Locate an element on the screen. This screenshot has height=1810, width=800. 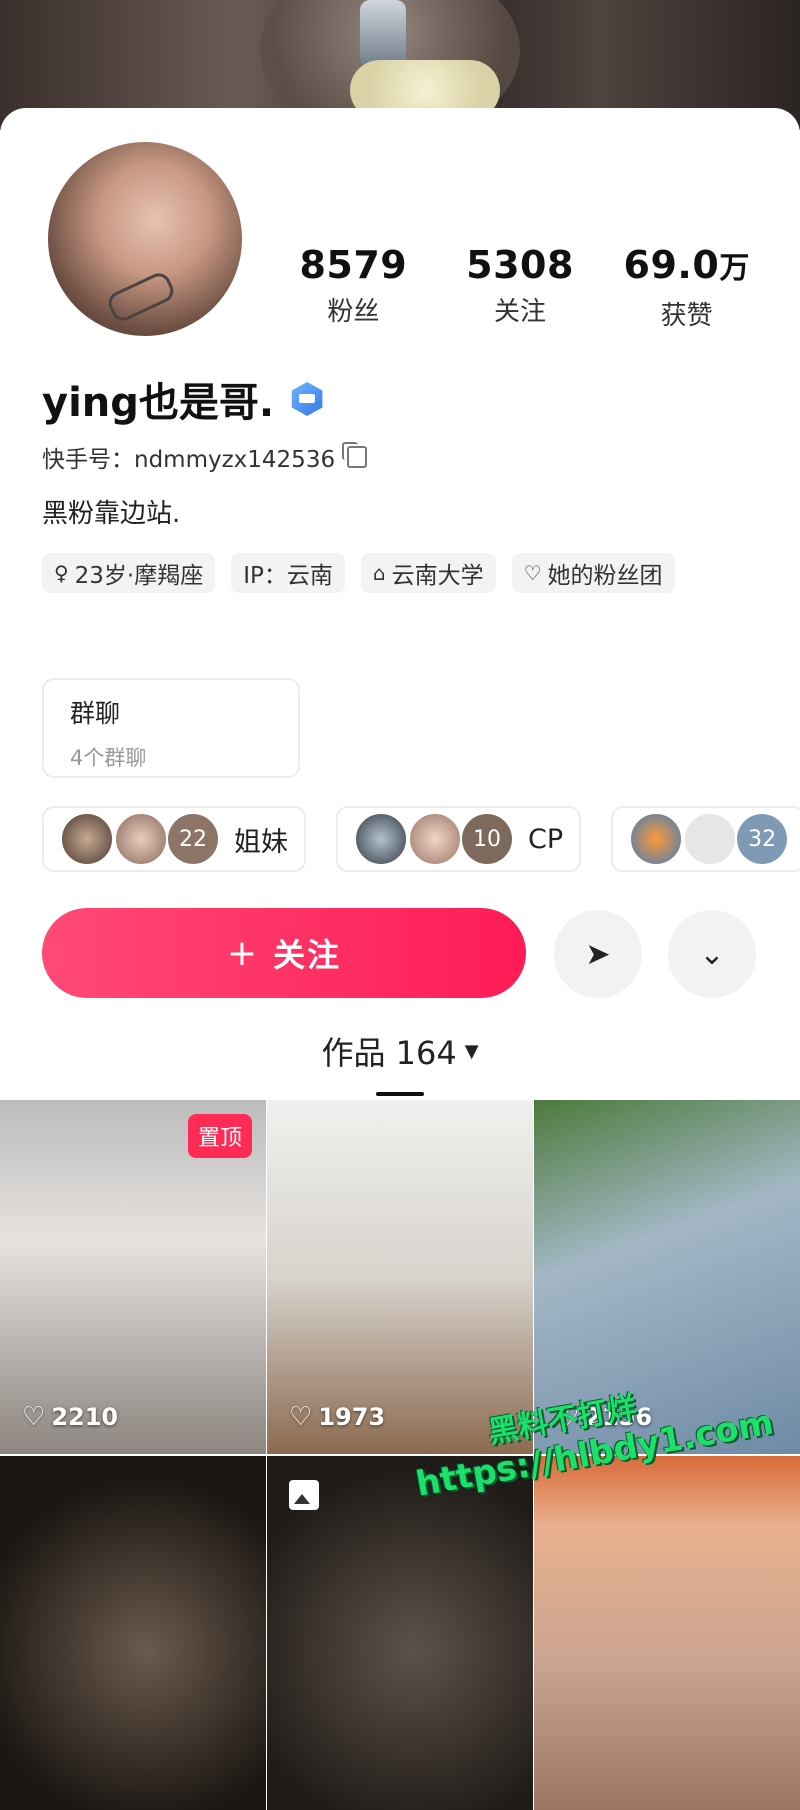
tag-age: ♀ 23岁·摩羯座 is located at coordinates (129, 573).